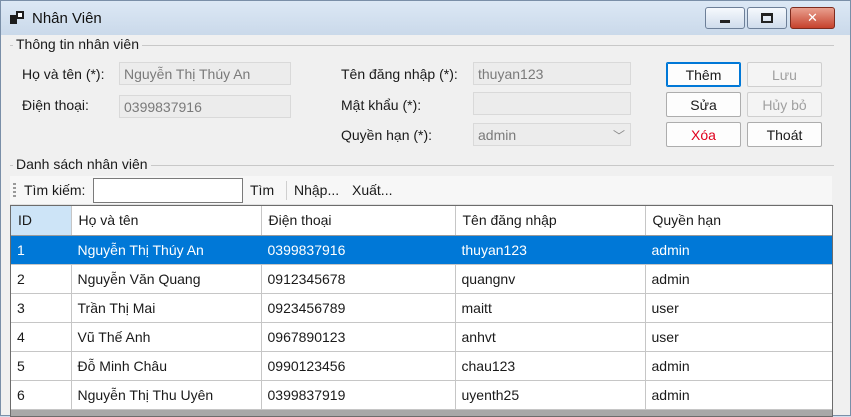  I want to click on cell-phone: 0912345678, so click(358, 279).